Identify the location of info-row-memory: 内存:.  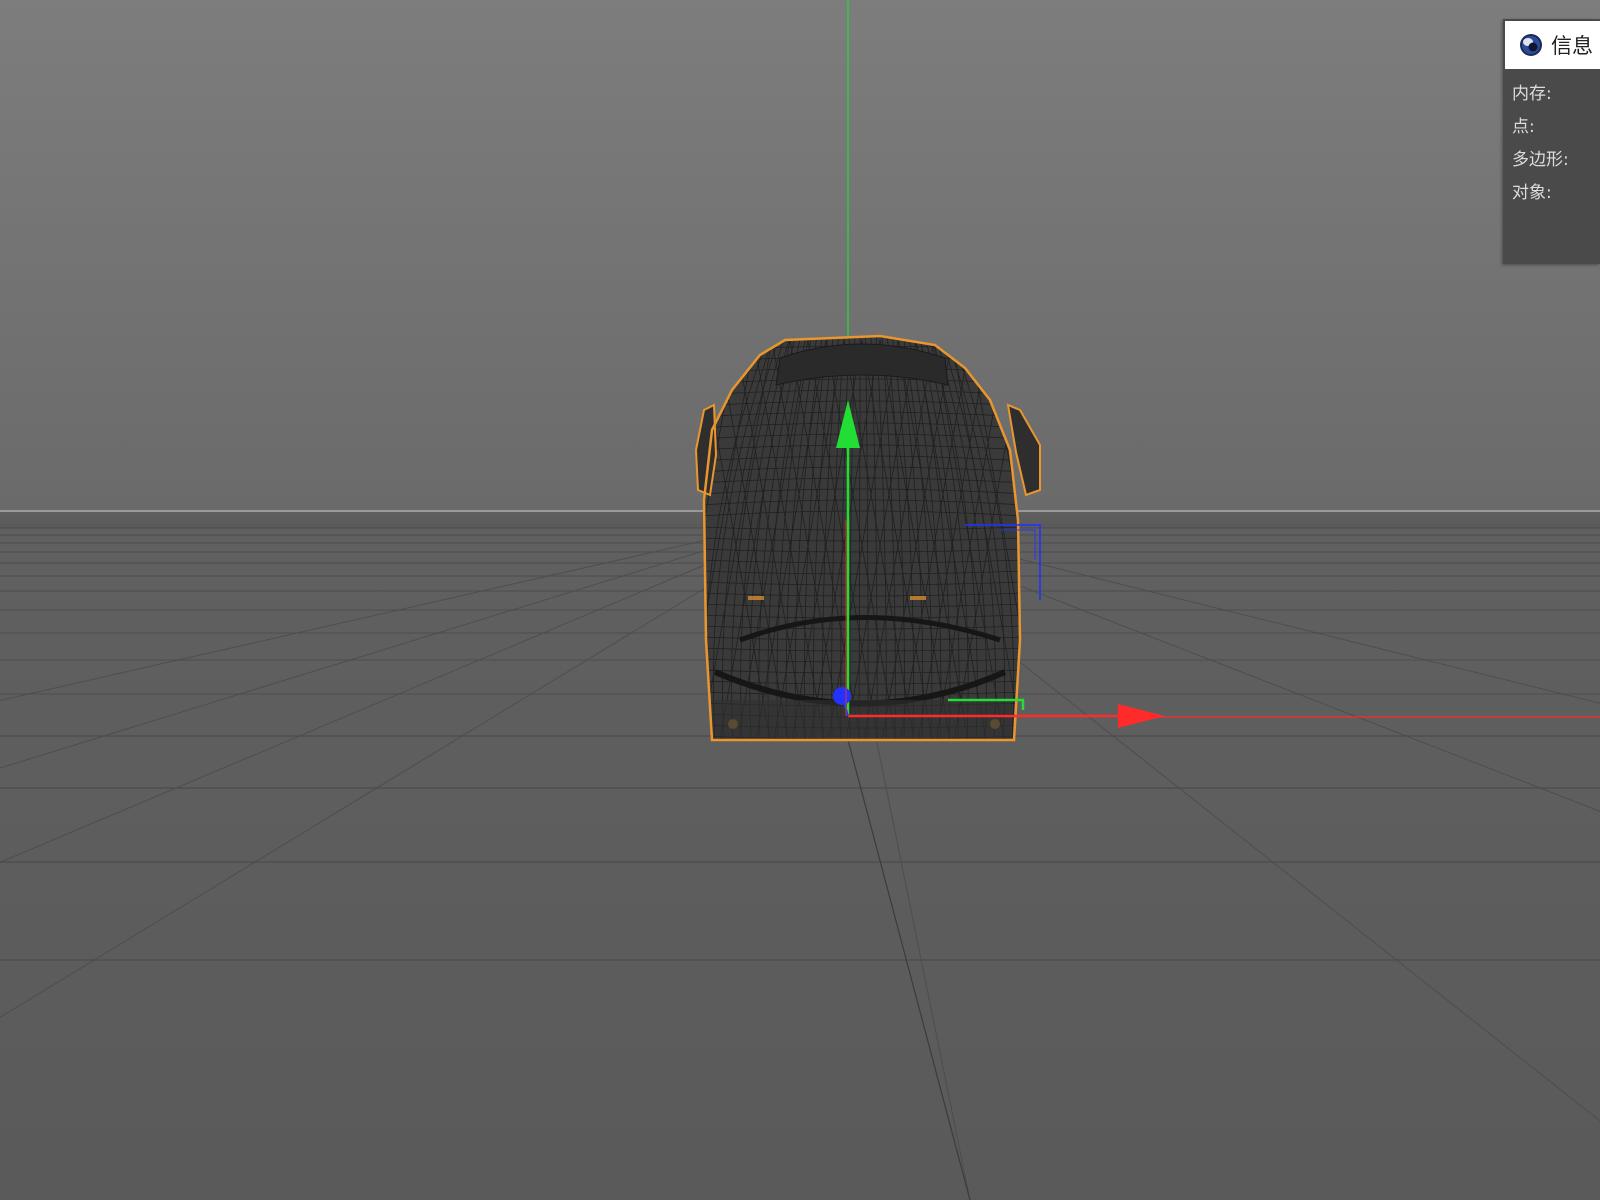
(1532, 94).